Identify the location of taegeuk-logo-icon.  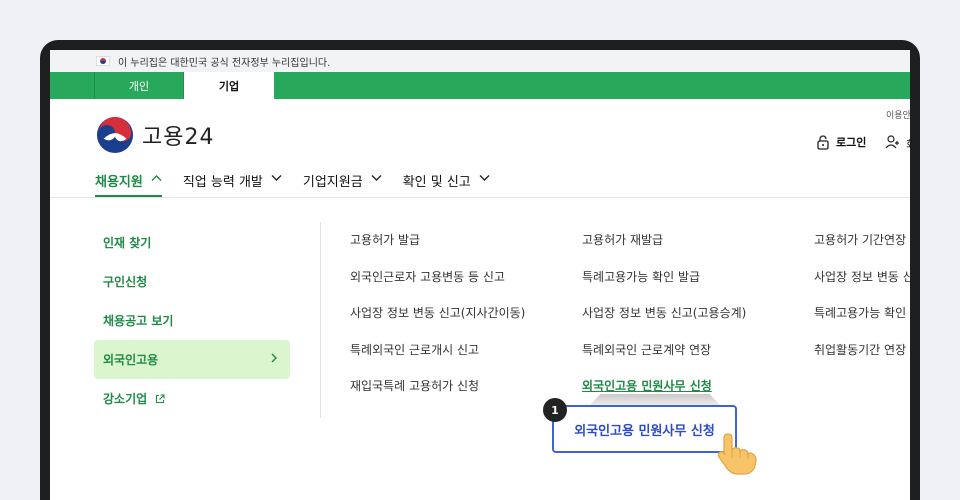
(115, 135).